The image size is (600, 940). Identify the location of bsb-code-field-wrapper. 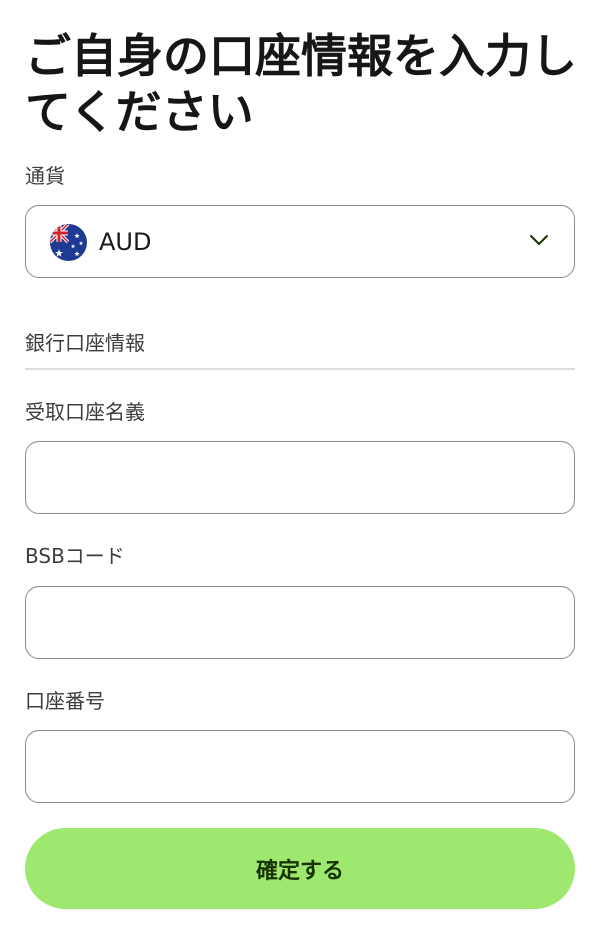
(300, 622).